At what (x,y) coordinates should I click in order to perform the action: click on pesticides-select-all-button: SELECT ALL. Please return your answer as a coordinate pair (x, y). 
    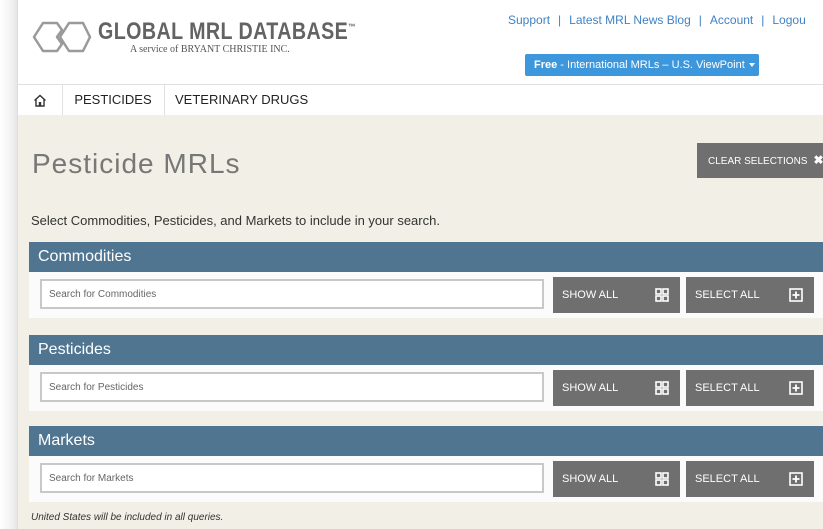
    Looking at the image, I should click on (750, 388).